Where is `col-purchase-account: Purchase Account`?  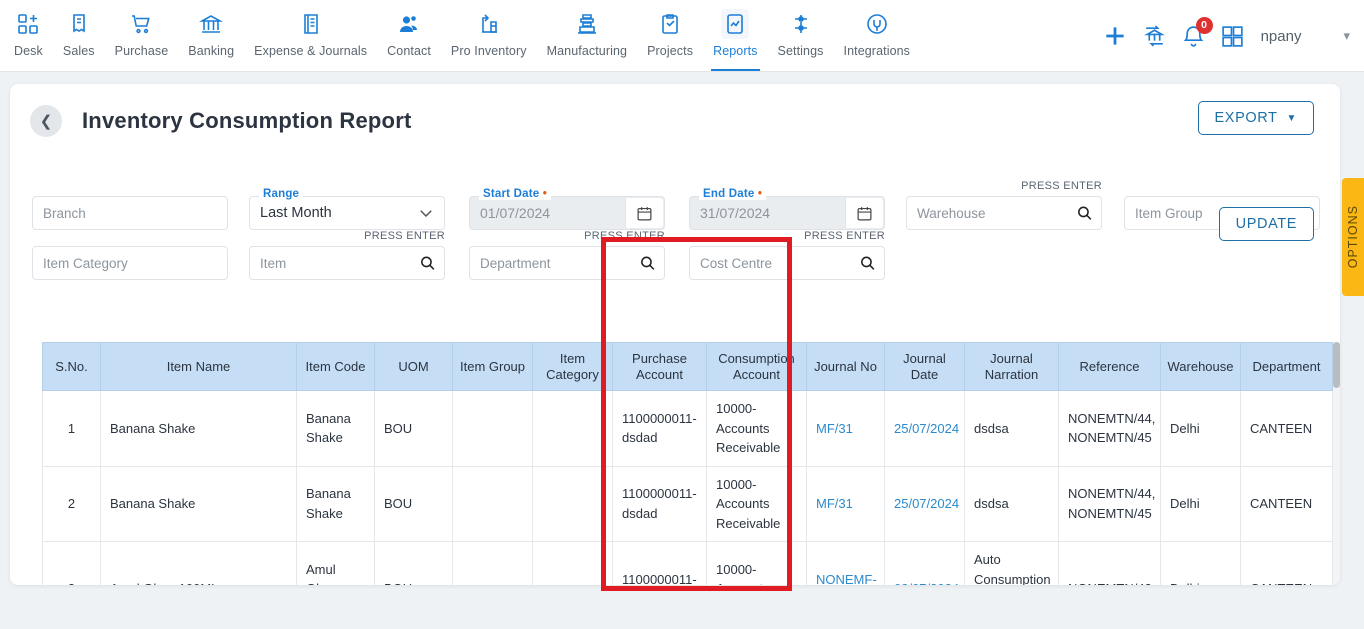
col-purchase-account: Purchase Account is located at coordinates (659, 366).